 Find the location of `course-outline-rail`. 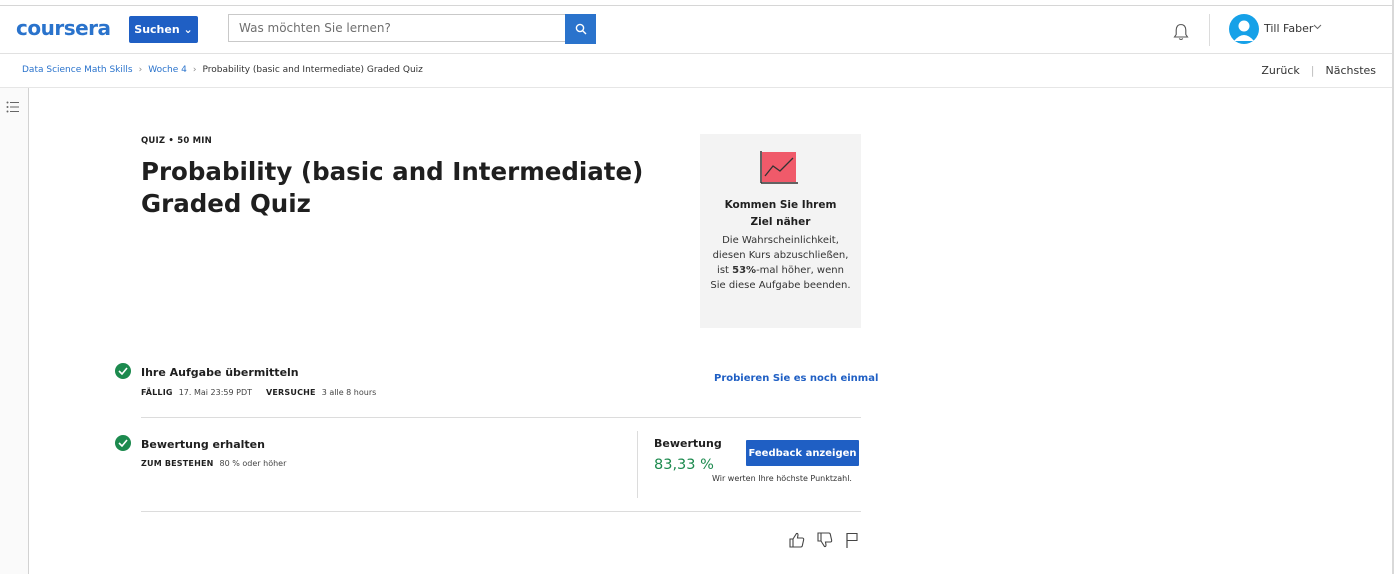

course-outline-rail is located at coordinates (14, 331).